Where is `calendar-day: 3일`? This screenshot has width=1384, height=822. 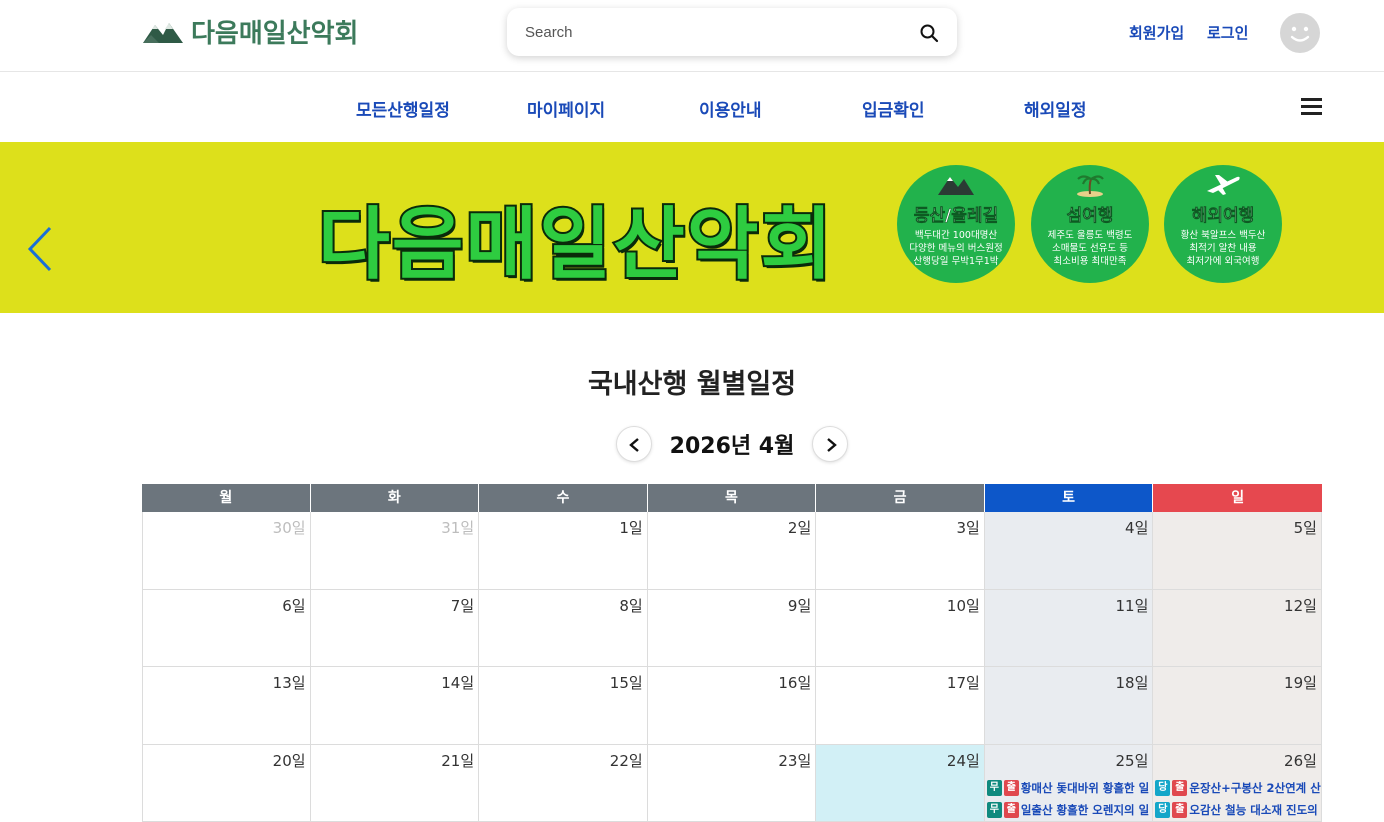
calendar-day: 3일 is located at coordinates (900, 551).